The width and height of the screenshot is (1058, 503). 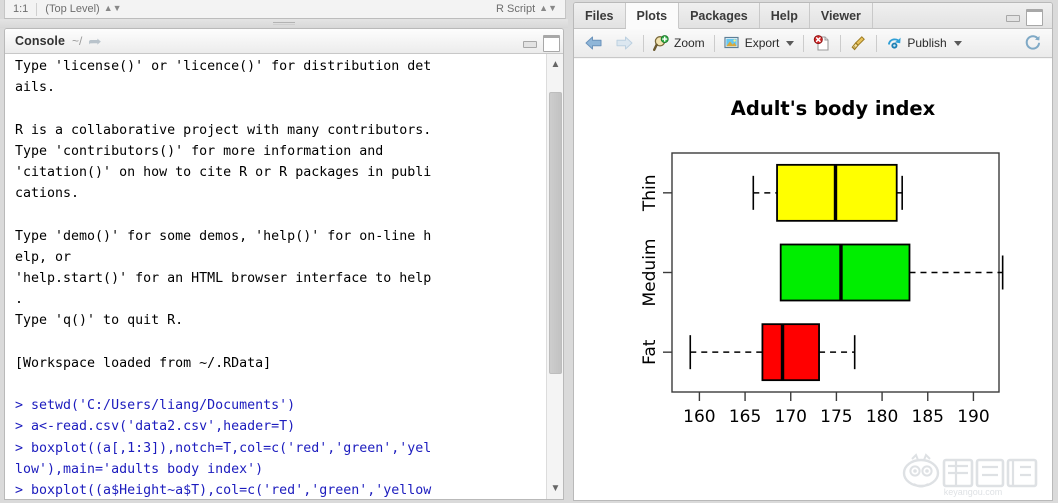 I want to click on refresh-icon, so click(x=1032, y=42).